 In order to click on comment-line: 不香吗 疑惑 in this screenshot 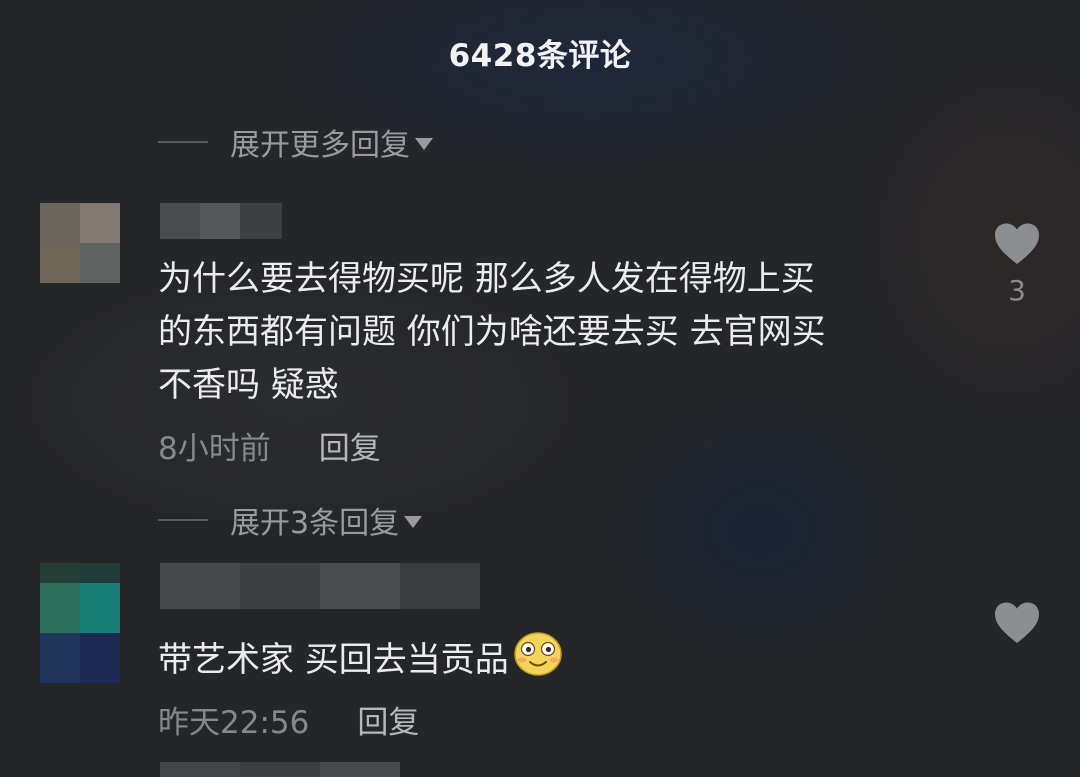, I will do `click(248, 385)`.